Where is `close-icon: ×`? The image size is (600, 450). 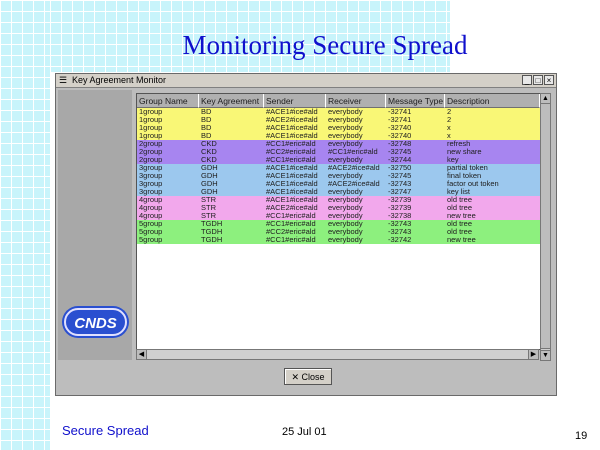
close-icon: × is located at coordinates (549, 80).